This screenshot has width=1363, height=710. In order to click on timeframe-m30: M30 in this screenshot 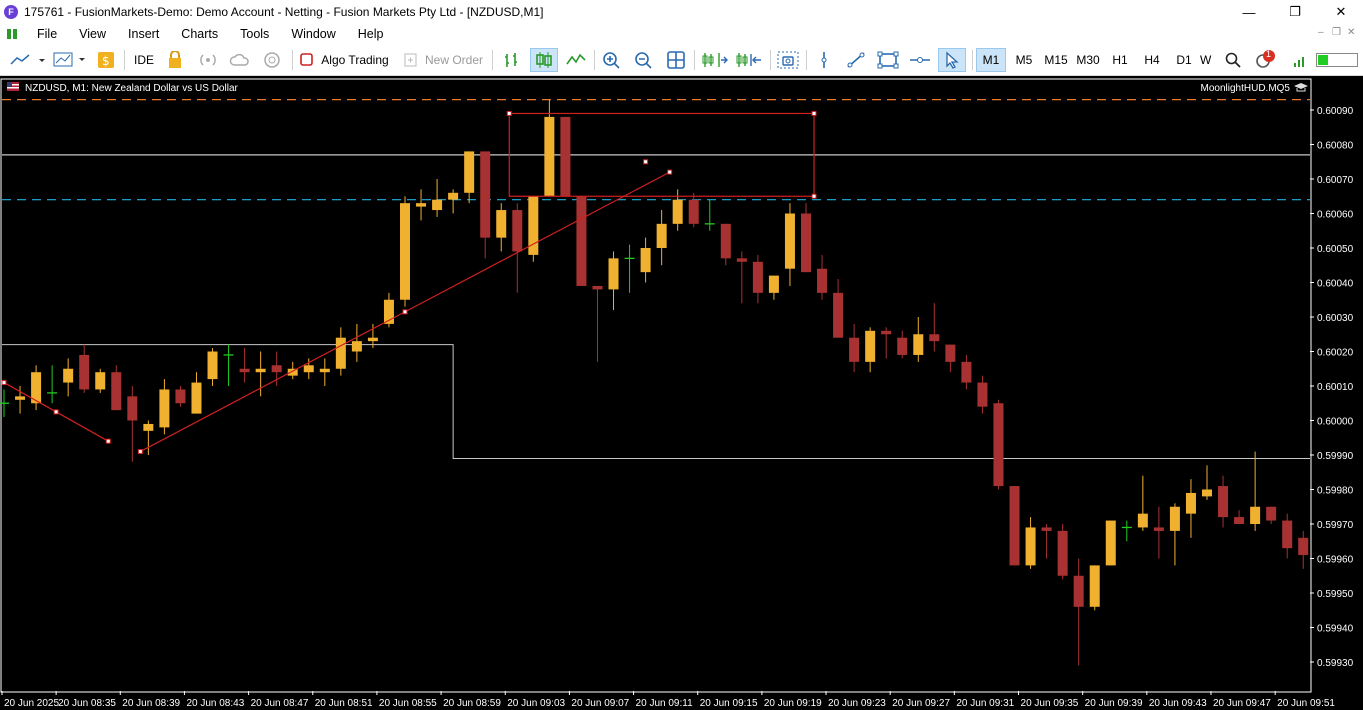, I will do `click(1088, 60)`.